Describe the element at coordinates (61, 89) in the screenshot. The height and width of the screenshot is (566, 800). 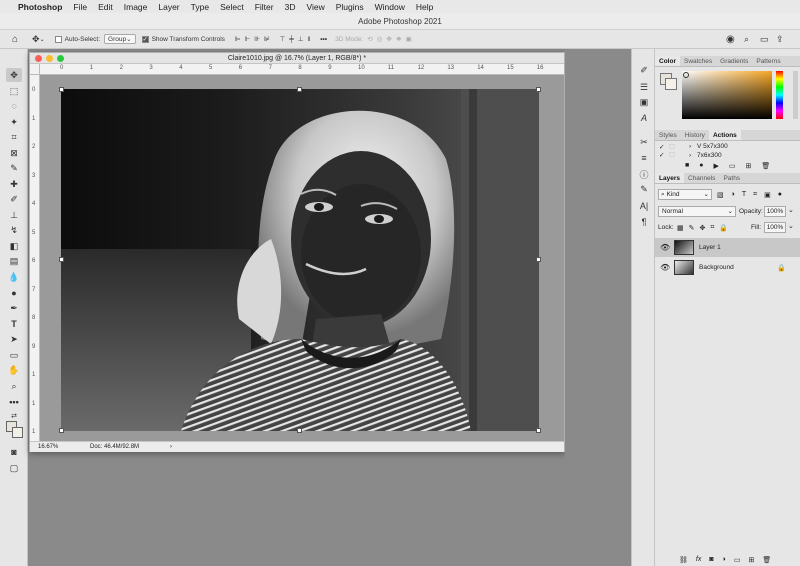
I see `transform-handle-top-left` at that location.